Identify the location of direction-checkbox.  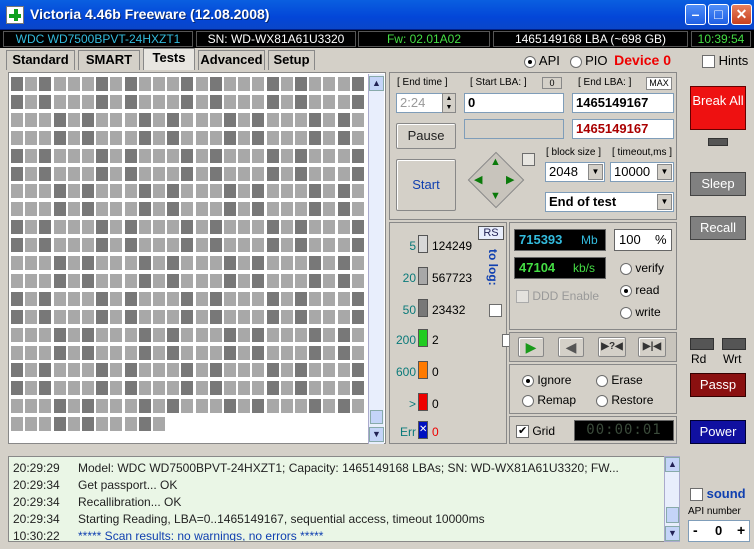
(528, 160).